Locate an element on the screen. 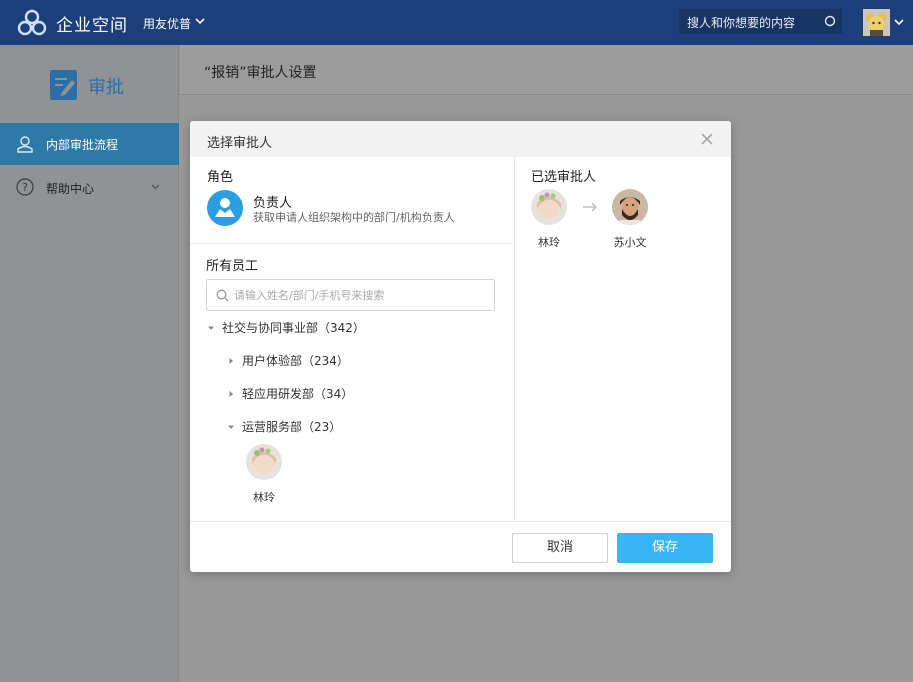  person-icon is located at coordinates (225, 207).